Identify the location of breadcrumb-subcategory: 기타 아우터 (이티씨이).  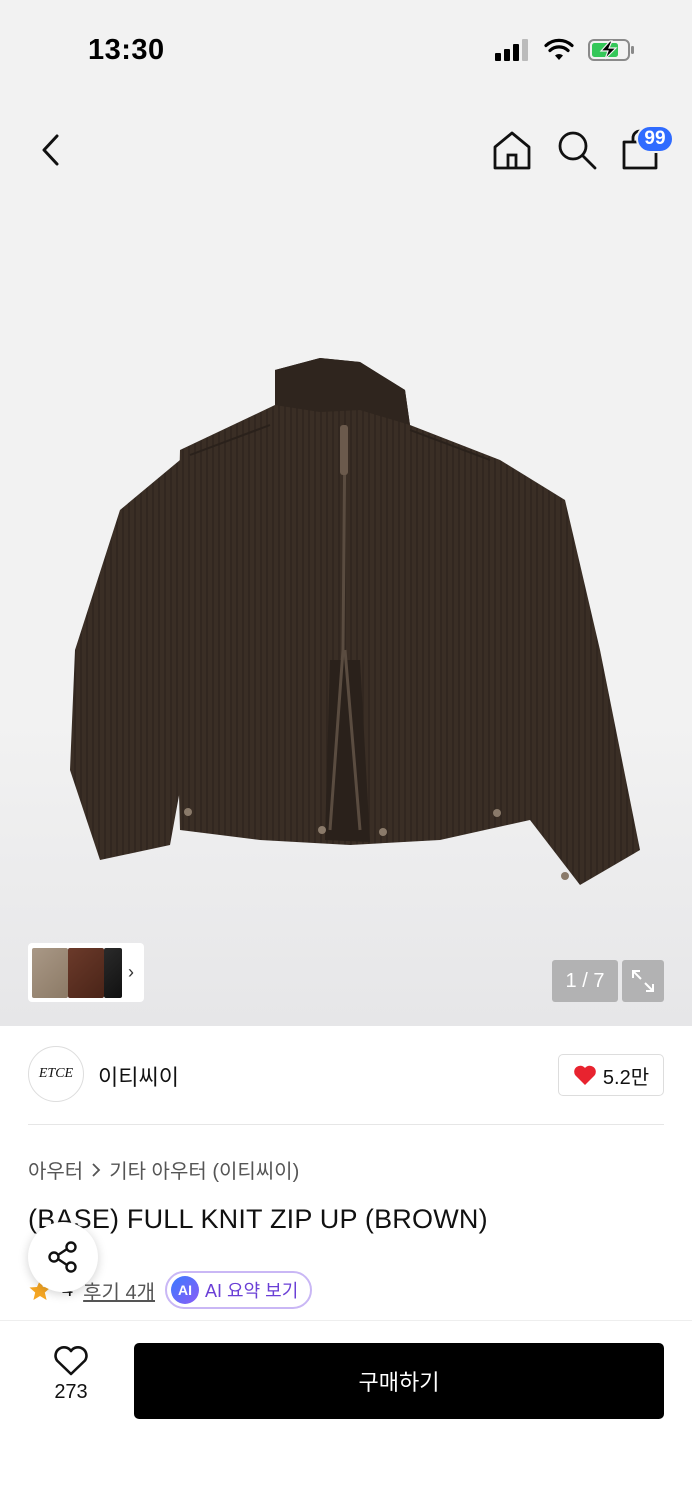
(204, 1169).